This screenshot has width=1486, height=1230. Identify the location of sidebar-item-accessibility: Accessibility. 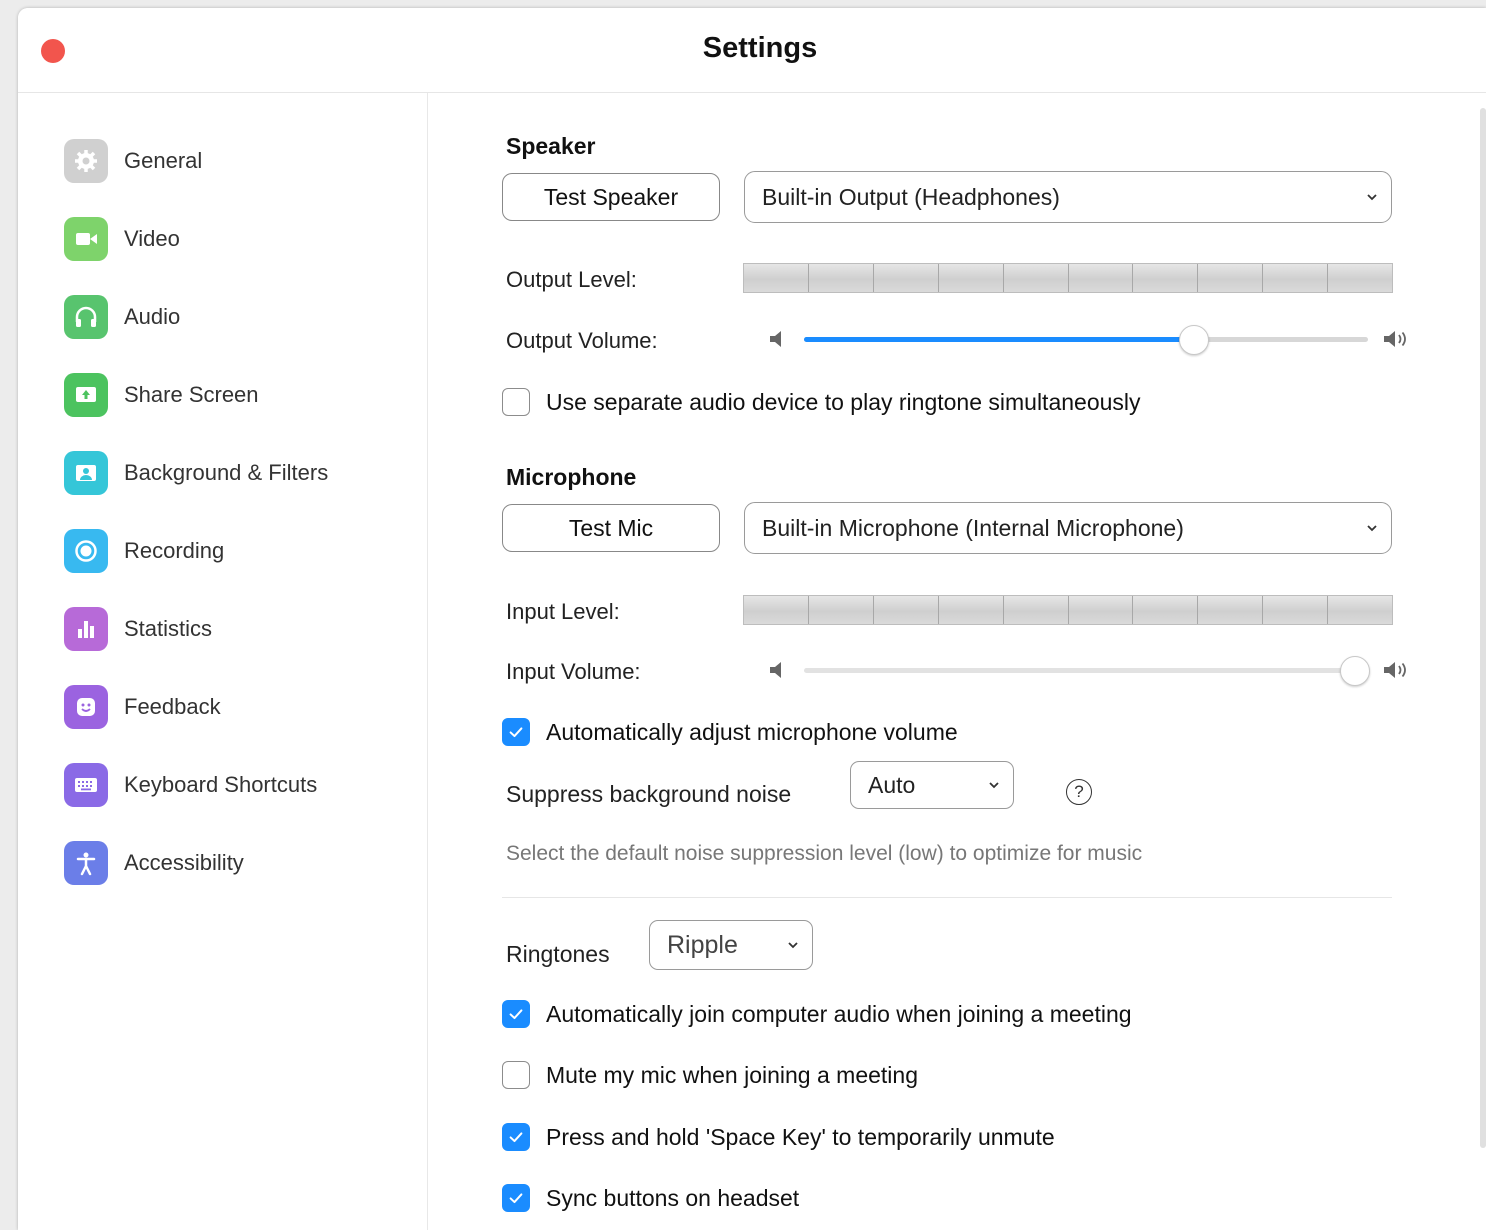
(234, 863).